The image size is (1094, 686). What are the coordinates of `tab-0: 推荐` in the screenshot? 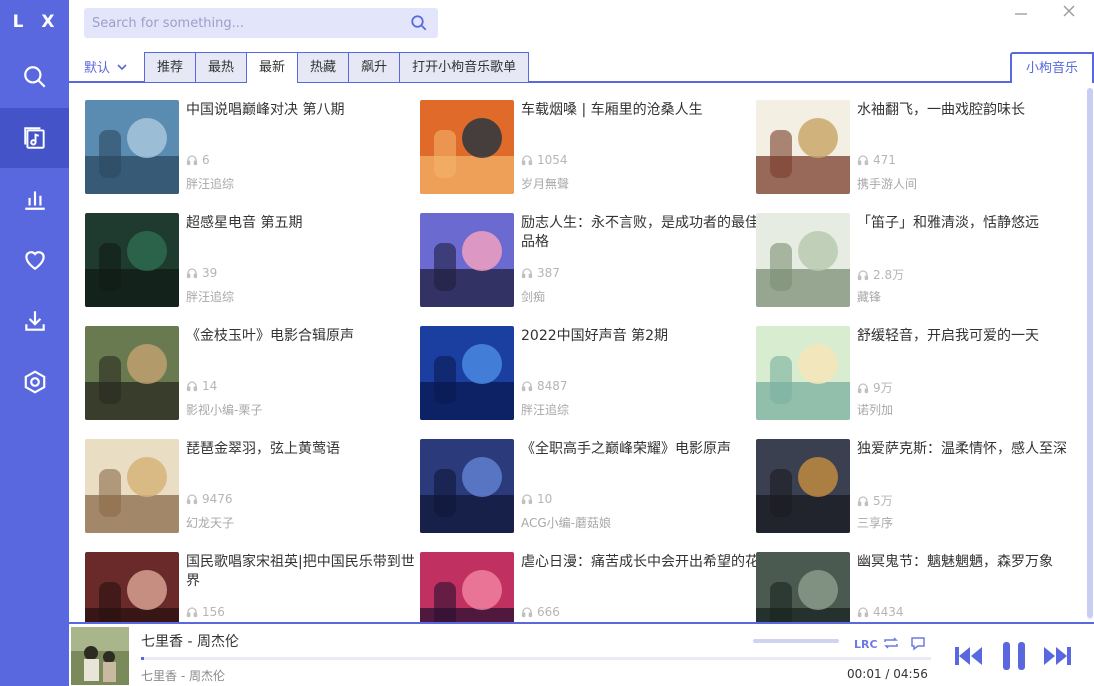 It's located at (170, 67).